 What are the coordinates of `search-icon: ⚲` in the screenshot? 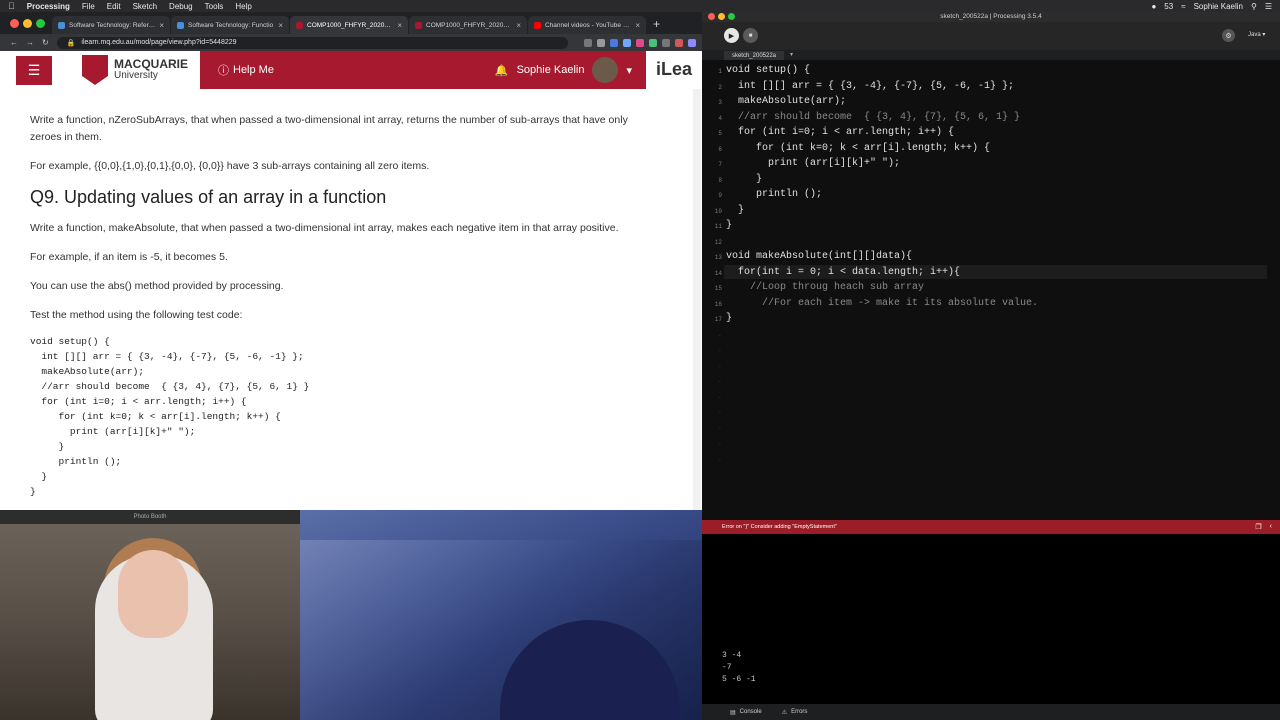 It's located at (1254, 6).